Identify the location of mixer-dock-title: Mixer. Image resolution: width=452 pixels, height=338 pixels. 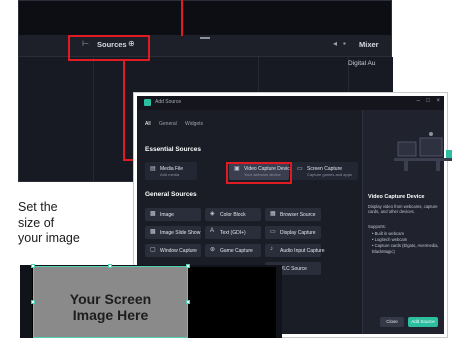
(369, 44).